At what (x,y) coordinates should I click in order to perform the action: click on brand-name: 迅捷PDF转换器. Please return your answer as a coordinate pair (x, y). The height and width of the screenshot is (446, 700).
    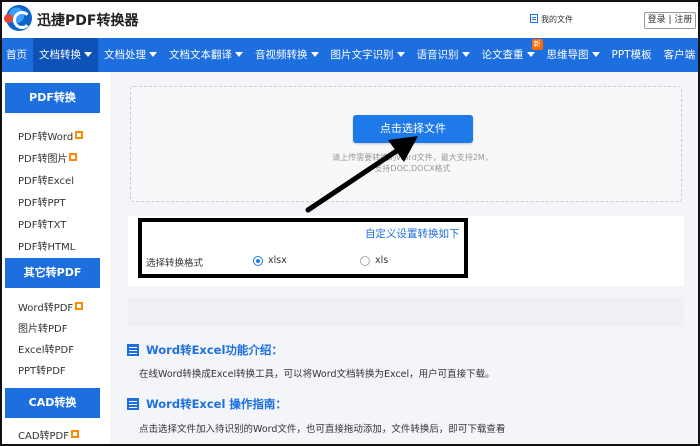
    Looking at the image, I should click on (87, 20).